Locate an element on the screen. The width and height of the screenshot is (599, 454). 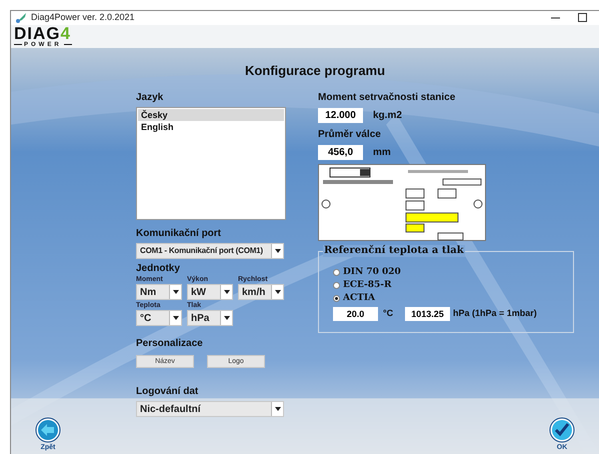
maximize-icon is located at coordinates (582, 17).